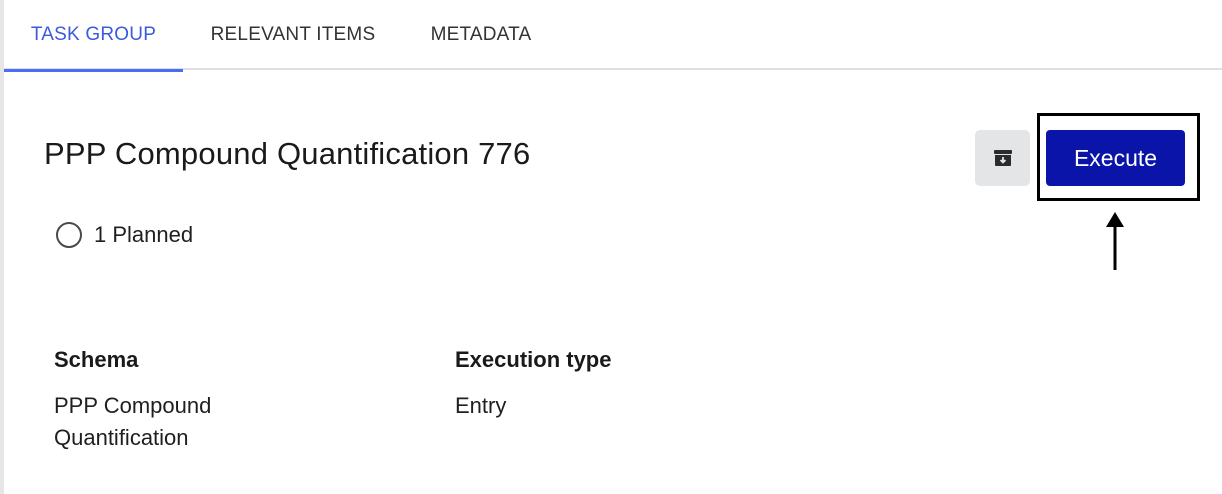 The height and width of the screenshot is (494, 1222). What do you see at coordinates (533, 359) in the screenshot?
I see `execution-type-label: Execution type` at bounding box center [533, 359].